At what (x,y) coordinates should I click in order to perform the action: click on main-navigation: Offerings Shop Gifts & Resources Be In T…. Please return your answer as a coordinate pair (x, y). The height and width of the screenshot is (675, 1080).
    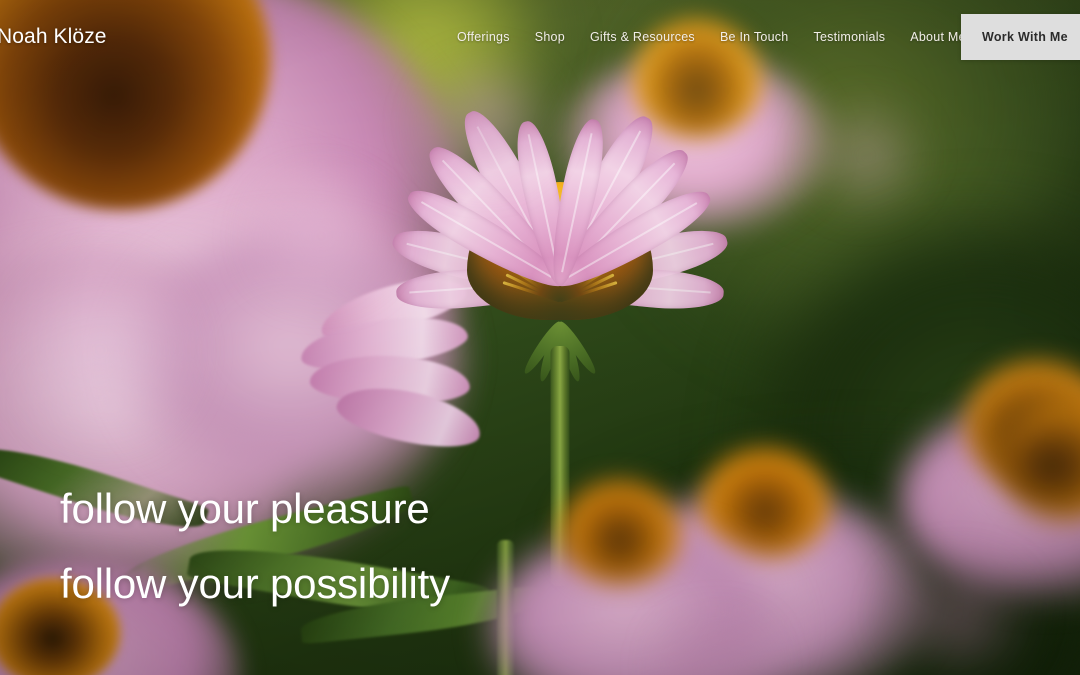
    Looking at the image, I should click on (737, 37).